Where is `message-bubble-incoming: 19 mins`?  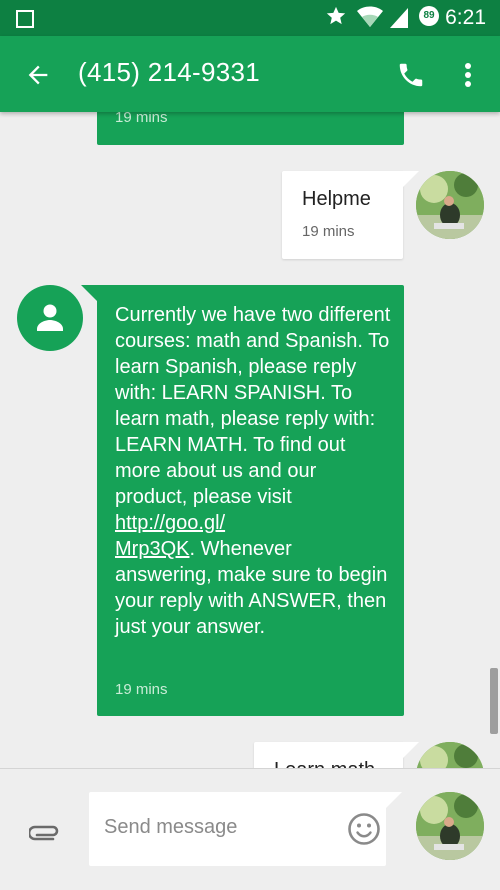 message-bubble-incoming: 19 mins is located at coordinates (250, 128).